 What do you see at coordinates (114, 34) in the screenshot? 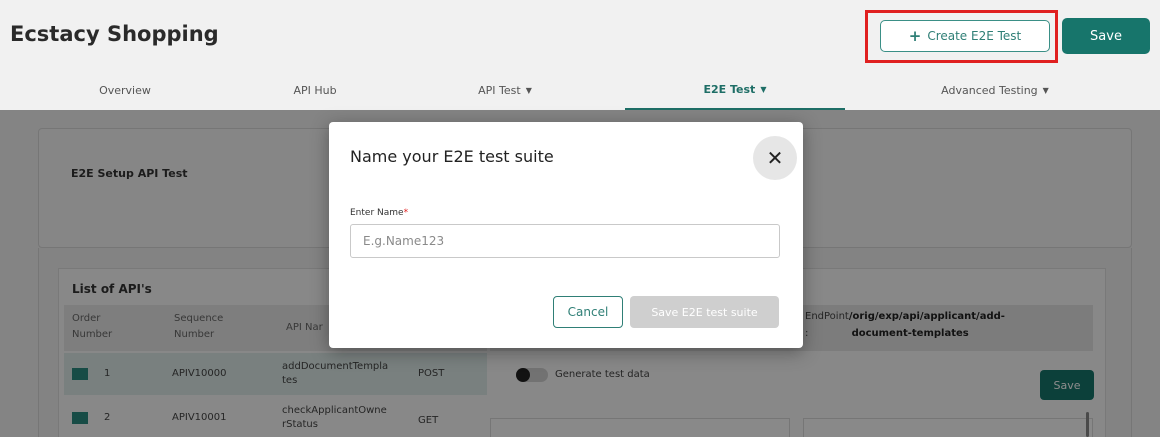
I see `app-title: Ecstacy Shopping` at bounding box center [114, 34].